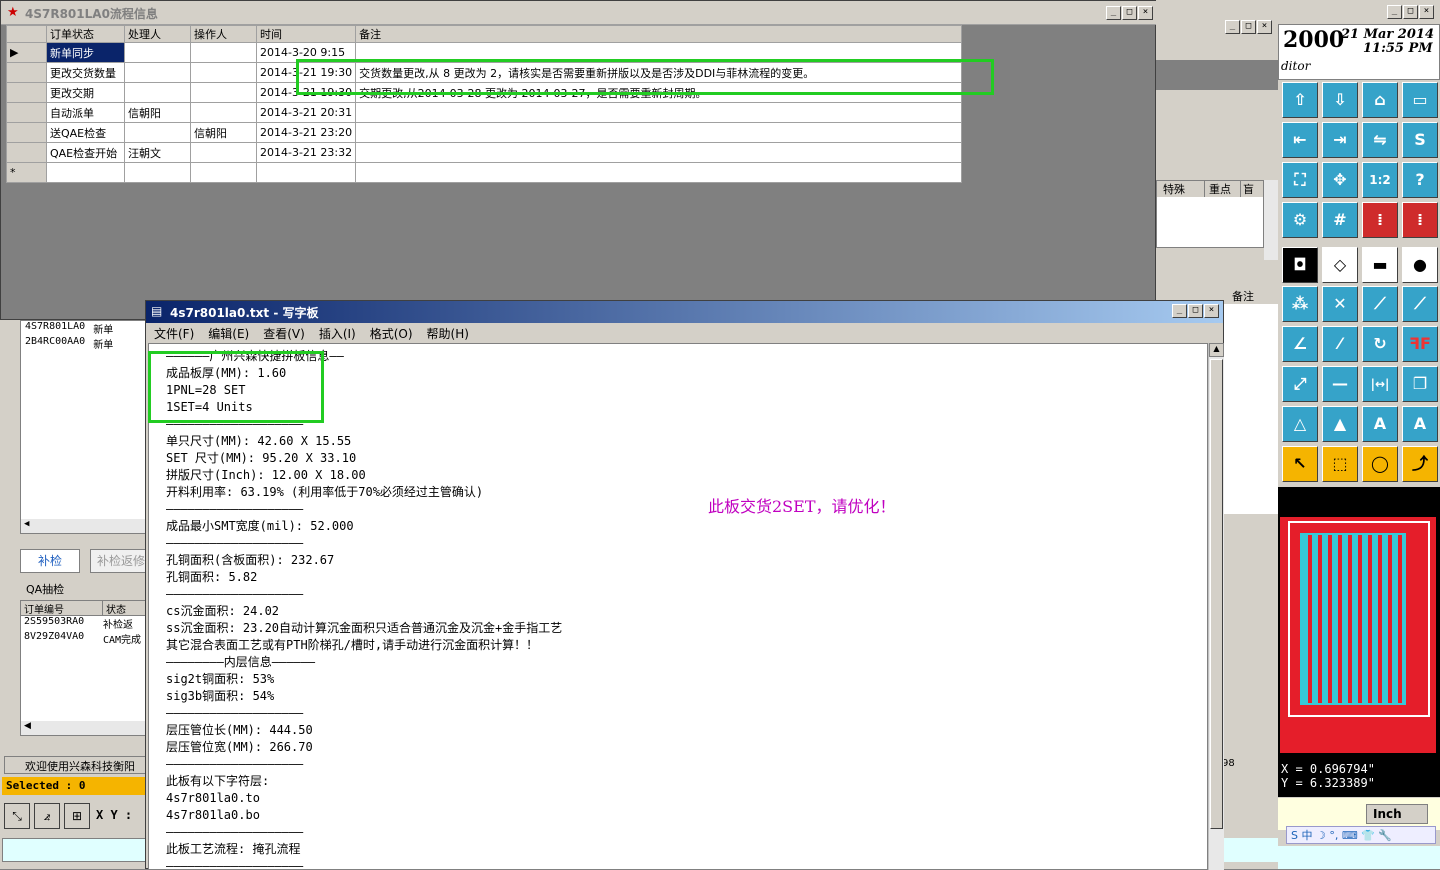 The width and height of the screenshot is (1440, 870). I want to click on menu-insert: 插入(I), so click(337, 333).